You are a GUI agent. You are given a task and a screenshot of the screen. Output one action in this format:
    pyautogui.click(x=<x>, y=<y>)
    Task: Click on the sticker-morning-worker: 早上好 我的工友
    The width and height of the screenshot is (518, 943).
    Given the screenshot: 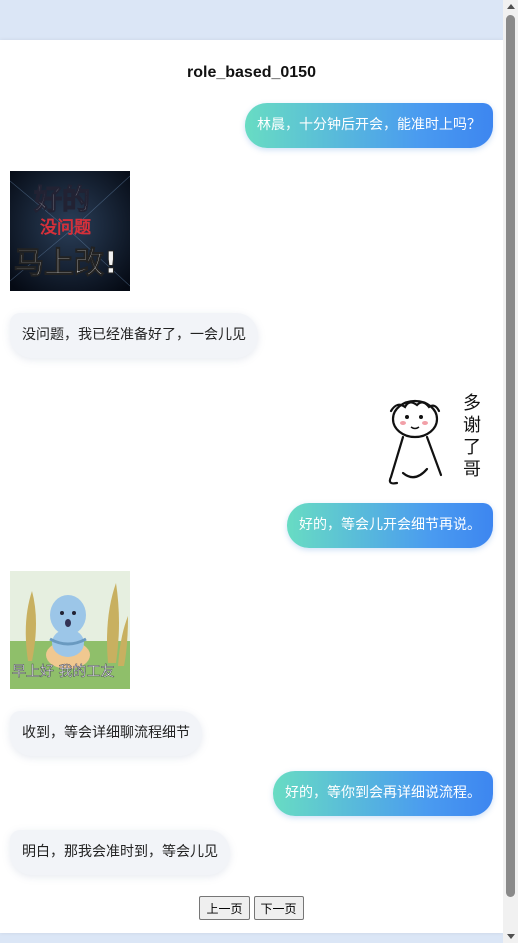 What is the action you would take?
    pyautogui.click(x=70, y=630)
    